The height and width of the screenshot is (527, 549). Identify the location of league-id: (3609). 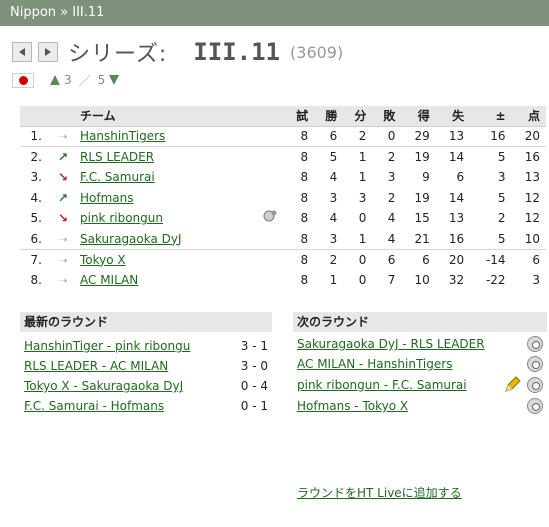
(317, 52).